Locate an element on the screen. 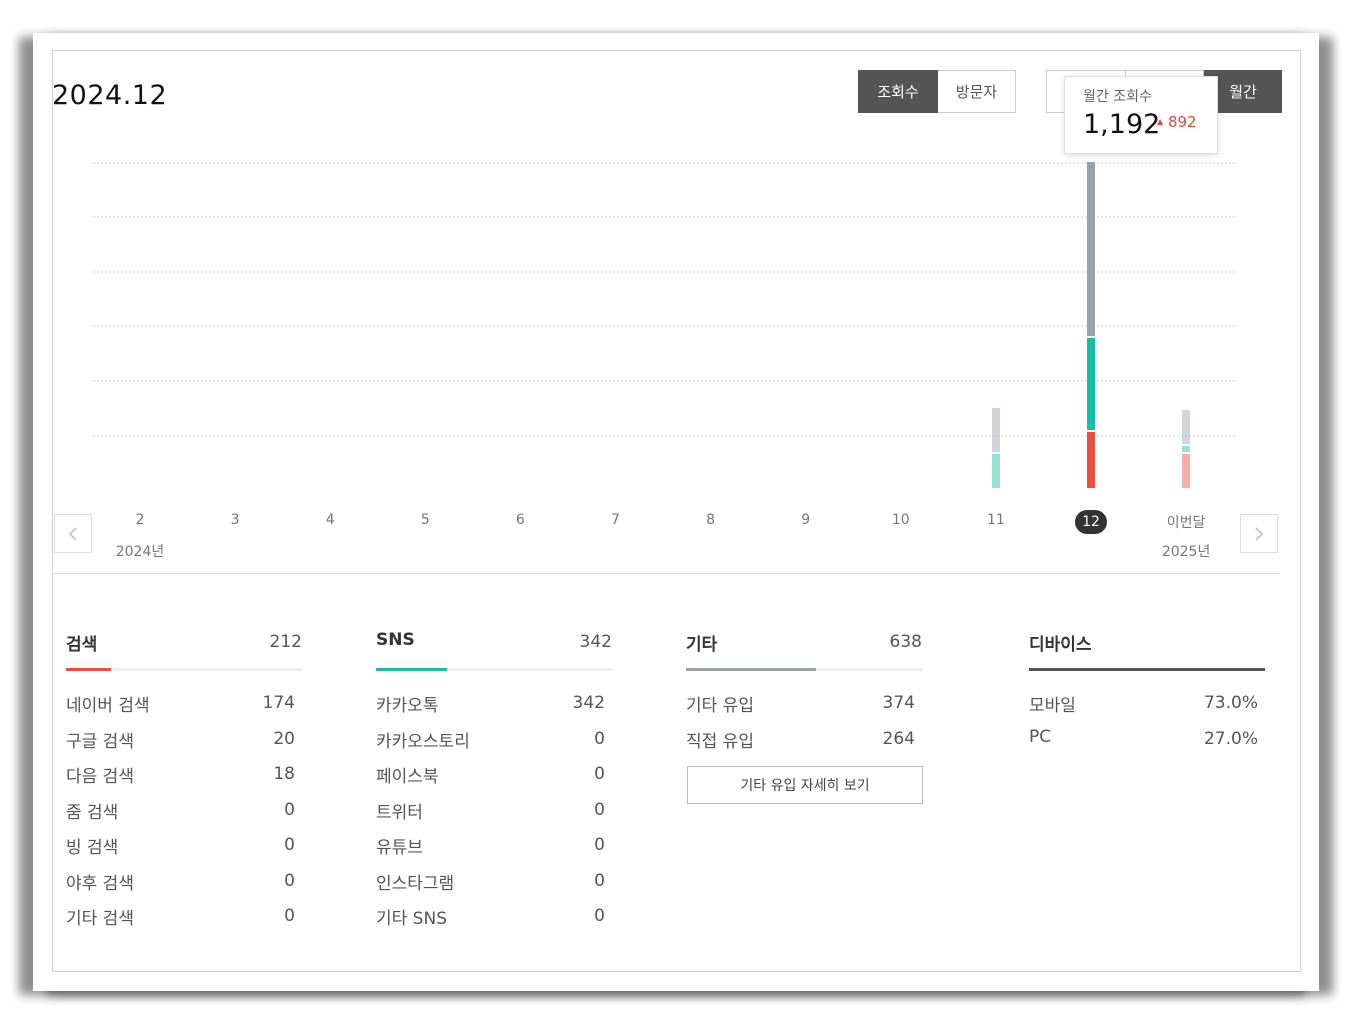 The width and height of the screenshot is (1352, 1024). search-row: 기타 검색 0 is located at coordinates (184, 922).